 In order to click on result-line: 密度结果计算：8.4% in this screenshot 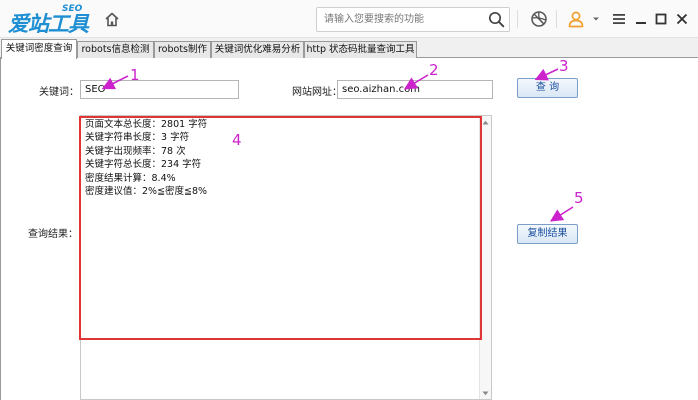, I will do `click(130, 178)`.